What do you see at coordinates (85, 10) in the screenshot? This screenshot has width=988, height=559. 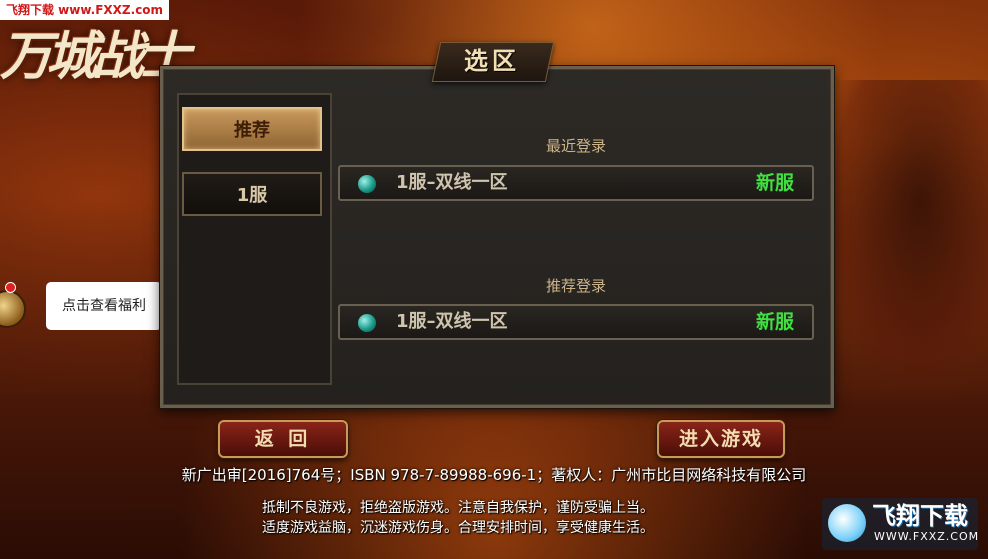 I see `watermark-top: 飞翔下载 www.FXXZ.com` at bounding box center [85, 10].